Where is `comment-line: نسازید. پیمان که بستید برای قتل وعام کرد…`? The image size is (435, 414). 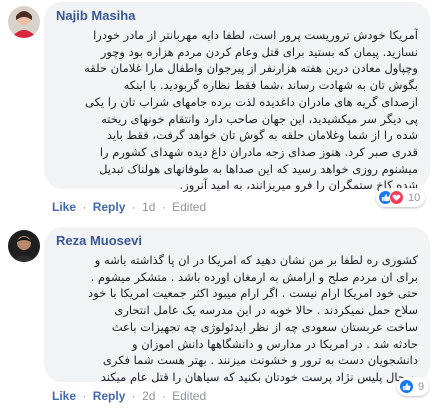
comment-line: نسازید. پیمان که بستید برای قتل وعام کرد… is located at coordinates (259, 51).